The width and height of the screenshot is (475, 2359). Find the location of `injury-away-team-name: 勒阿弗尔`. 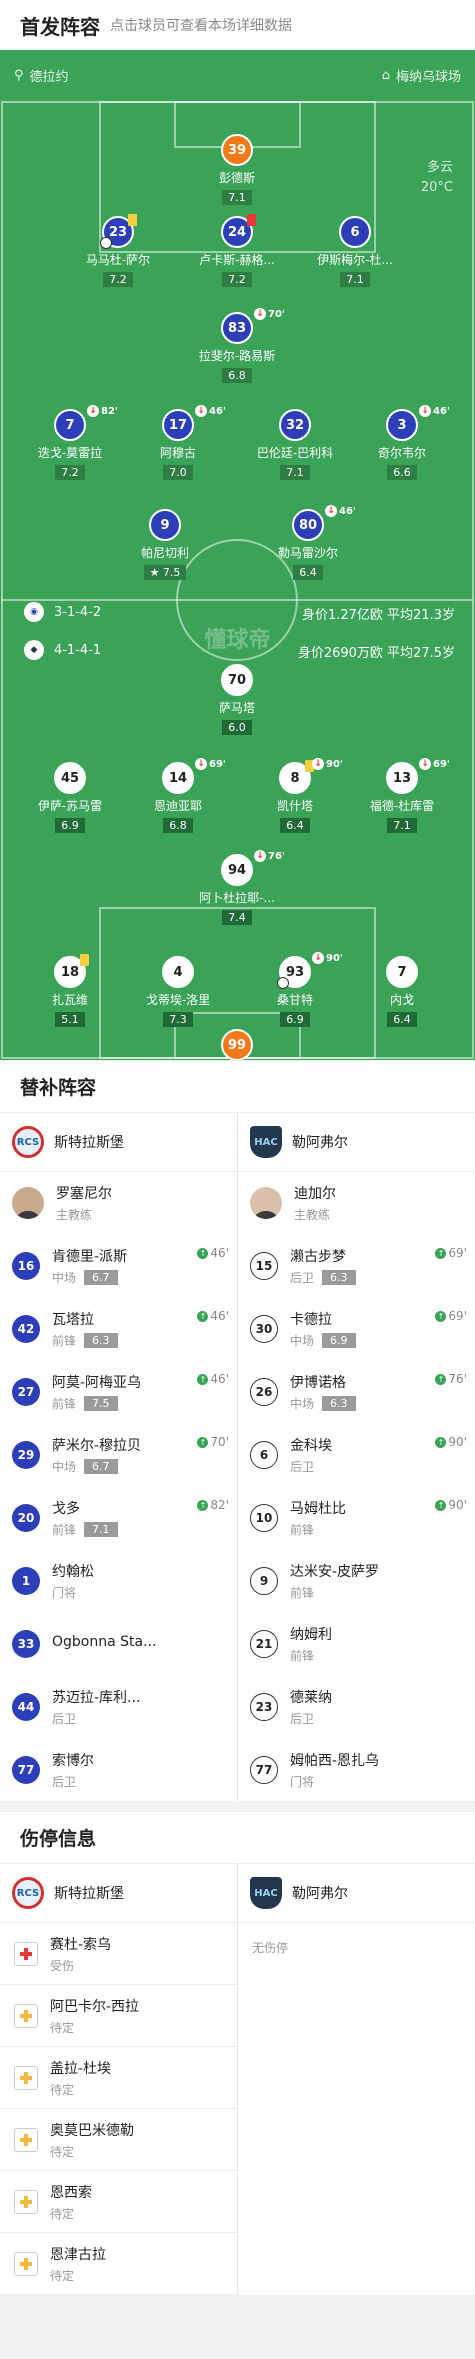

injury-away-team-name: 勒阿弗尔 is located at coordinates (320, 1894).